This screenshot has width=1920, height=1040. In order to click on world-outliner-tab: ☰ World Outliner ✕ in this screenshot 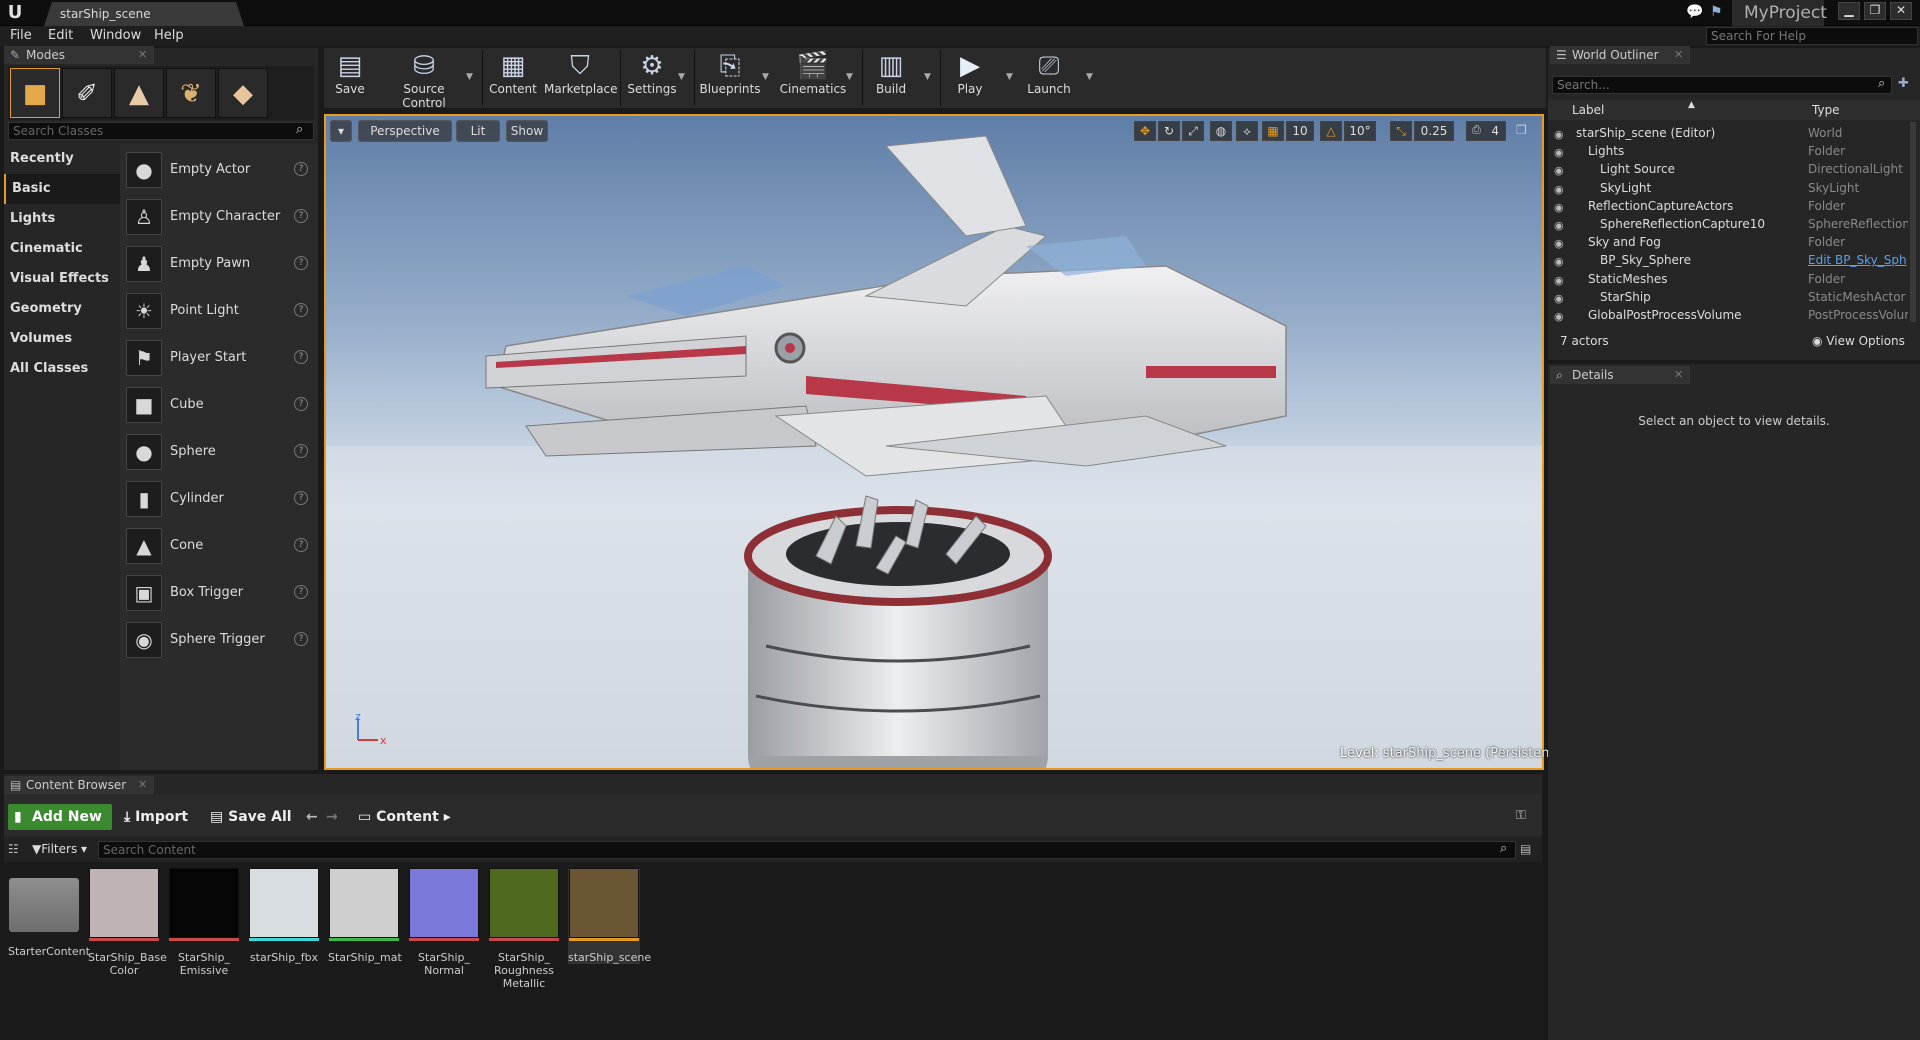, I will do `click(1620, 55)`.